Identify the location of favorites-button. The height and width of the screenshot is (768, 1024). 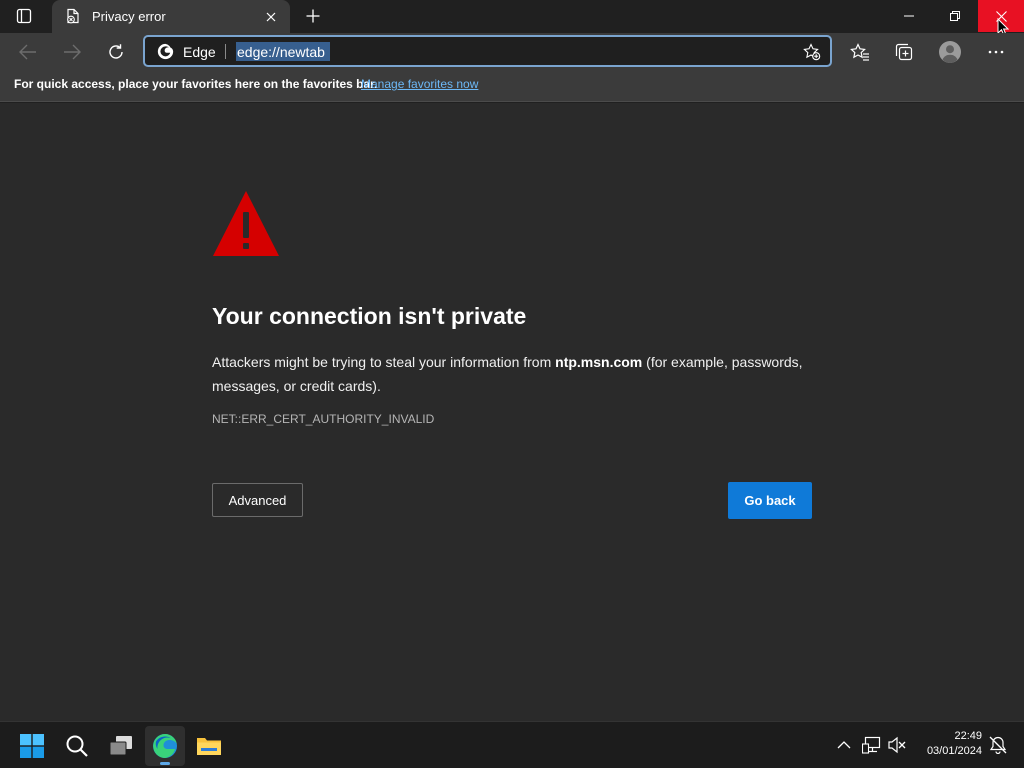
(860, 52).